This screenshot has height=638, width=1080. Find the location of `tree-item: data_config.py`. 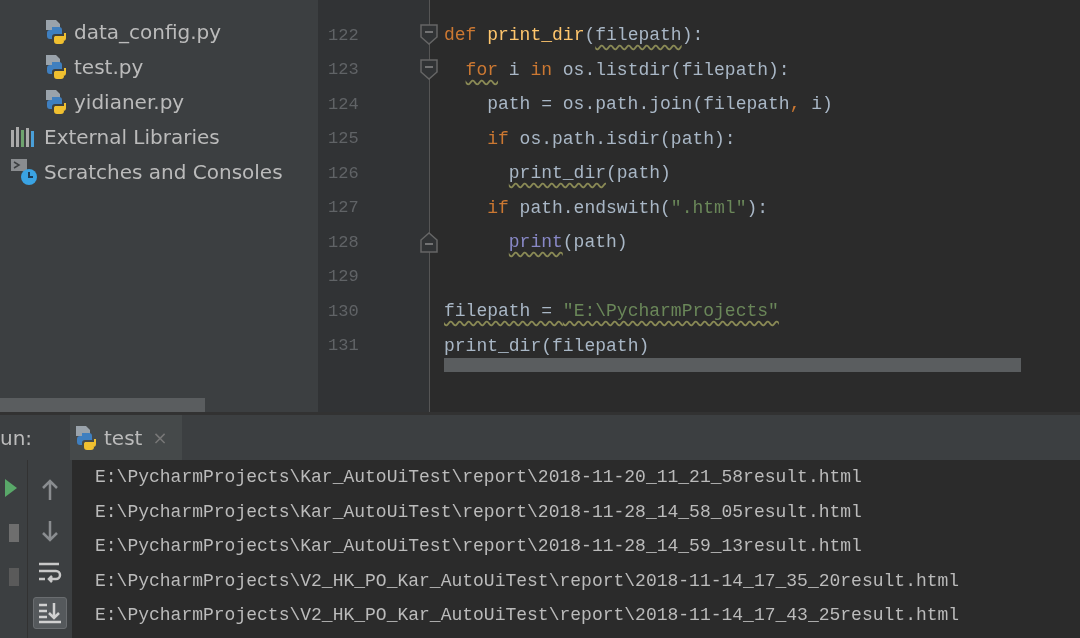

tree-item: data_config.py is located at coordinates (148, 31).